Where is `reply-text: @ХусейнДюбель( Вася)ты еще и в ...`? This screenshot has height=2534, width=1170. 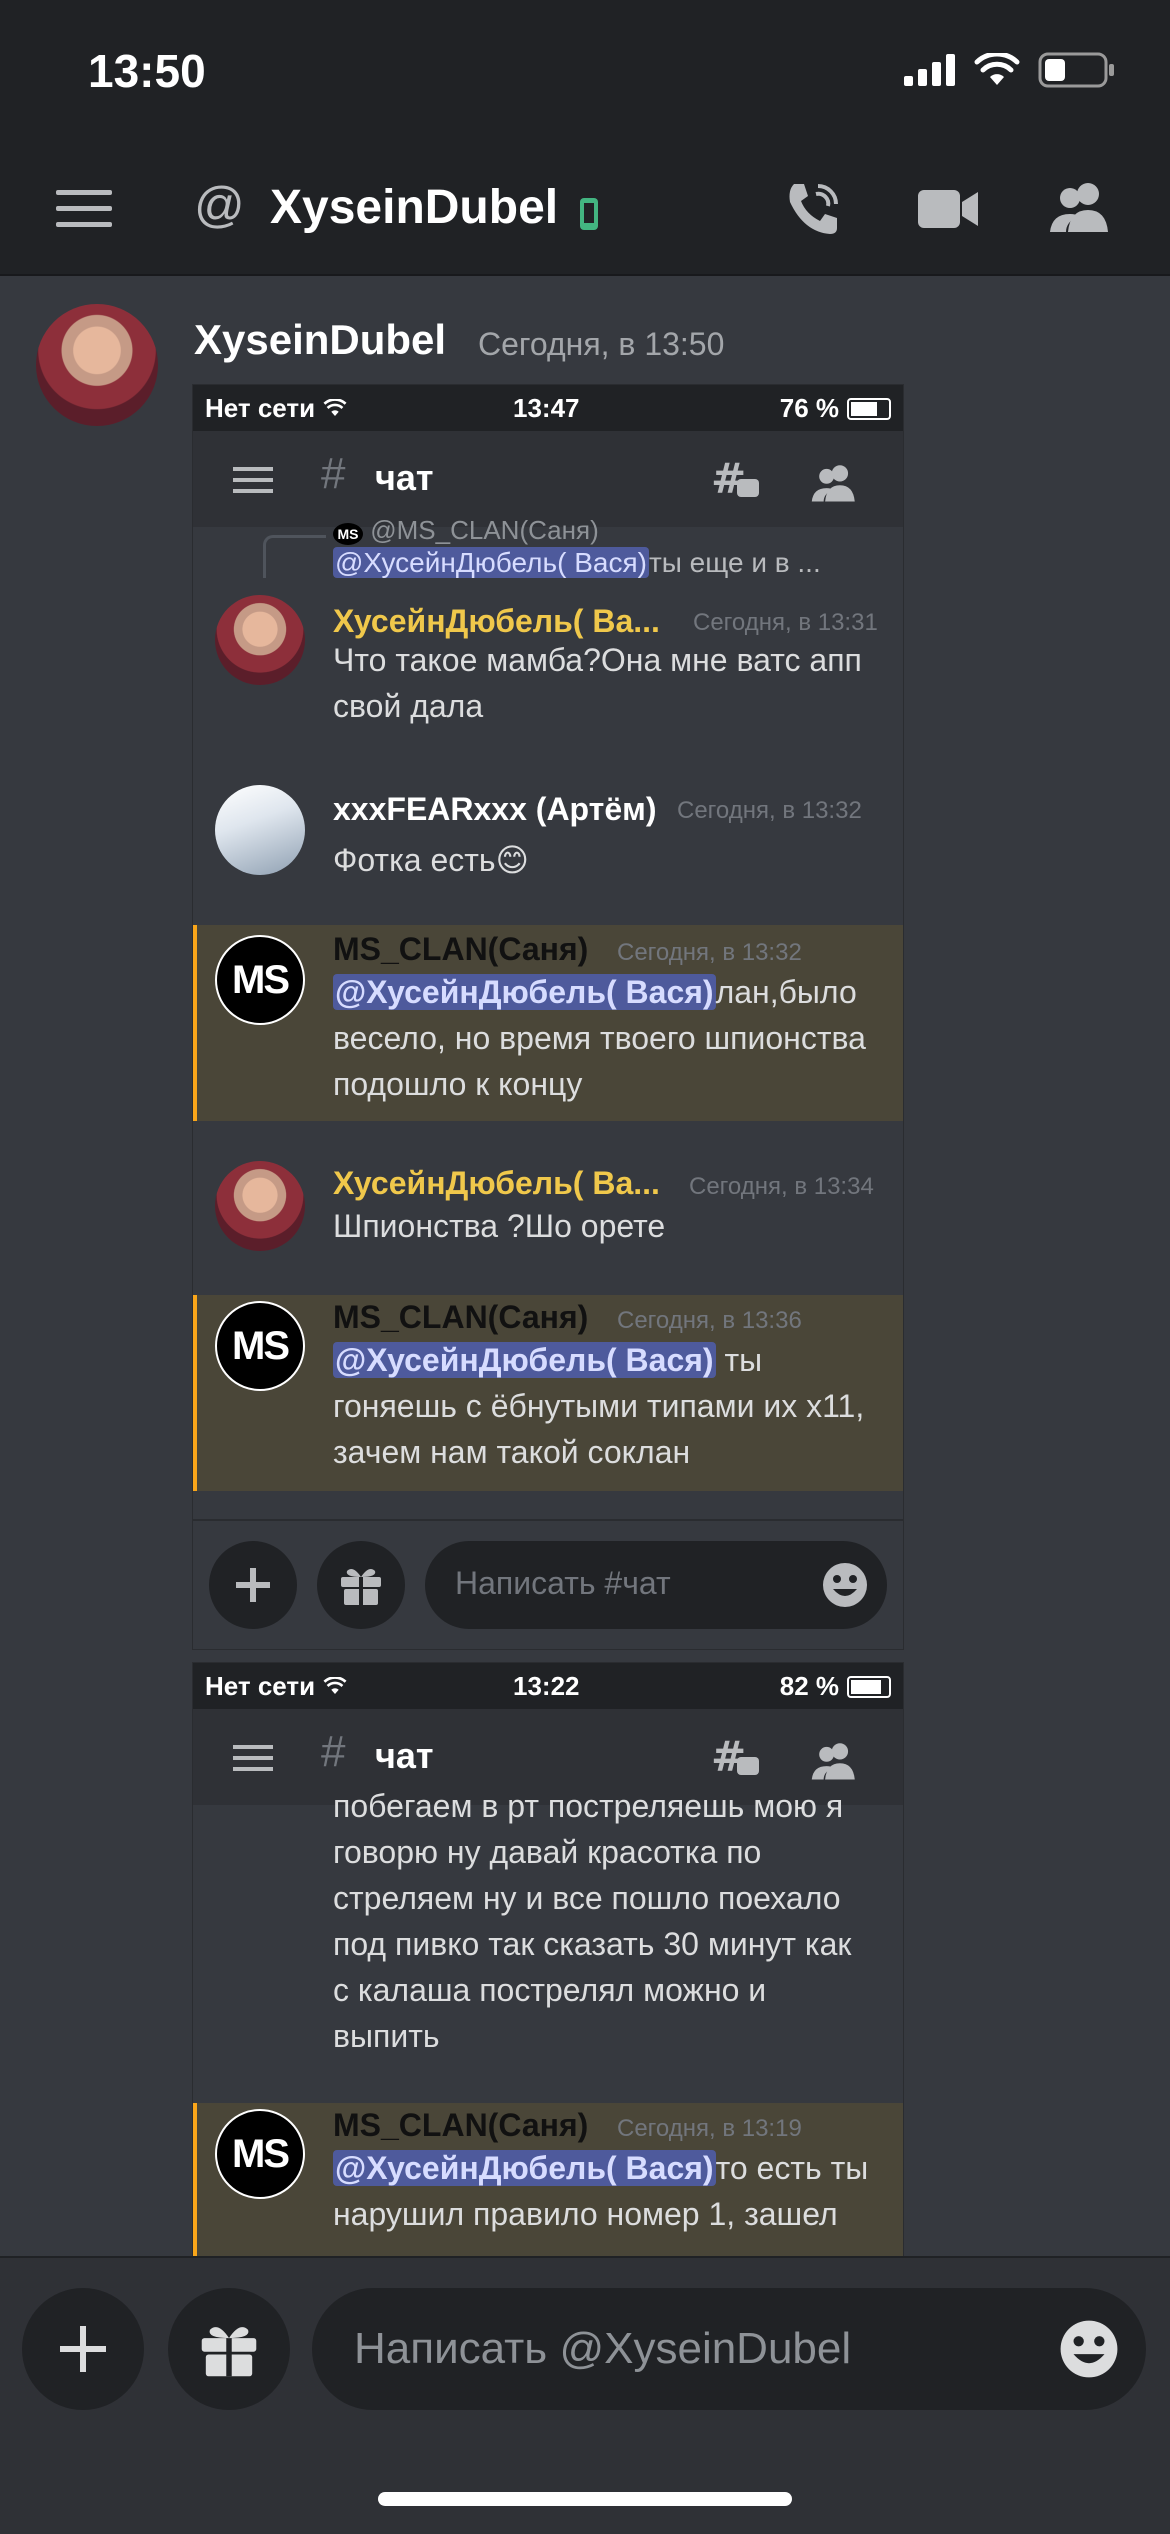 reply-text: @ХусейнДюбель( Вася)ты еще и в ... is located at coordinates (577, 562).